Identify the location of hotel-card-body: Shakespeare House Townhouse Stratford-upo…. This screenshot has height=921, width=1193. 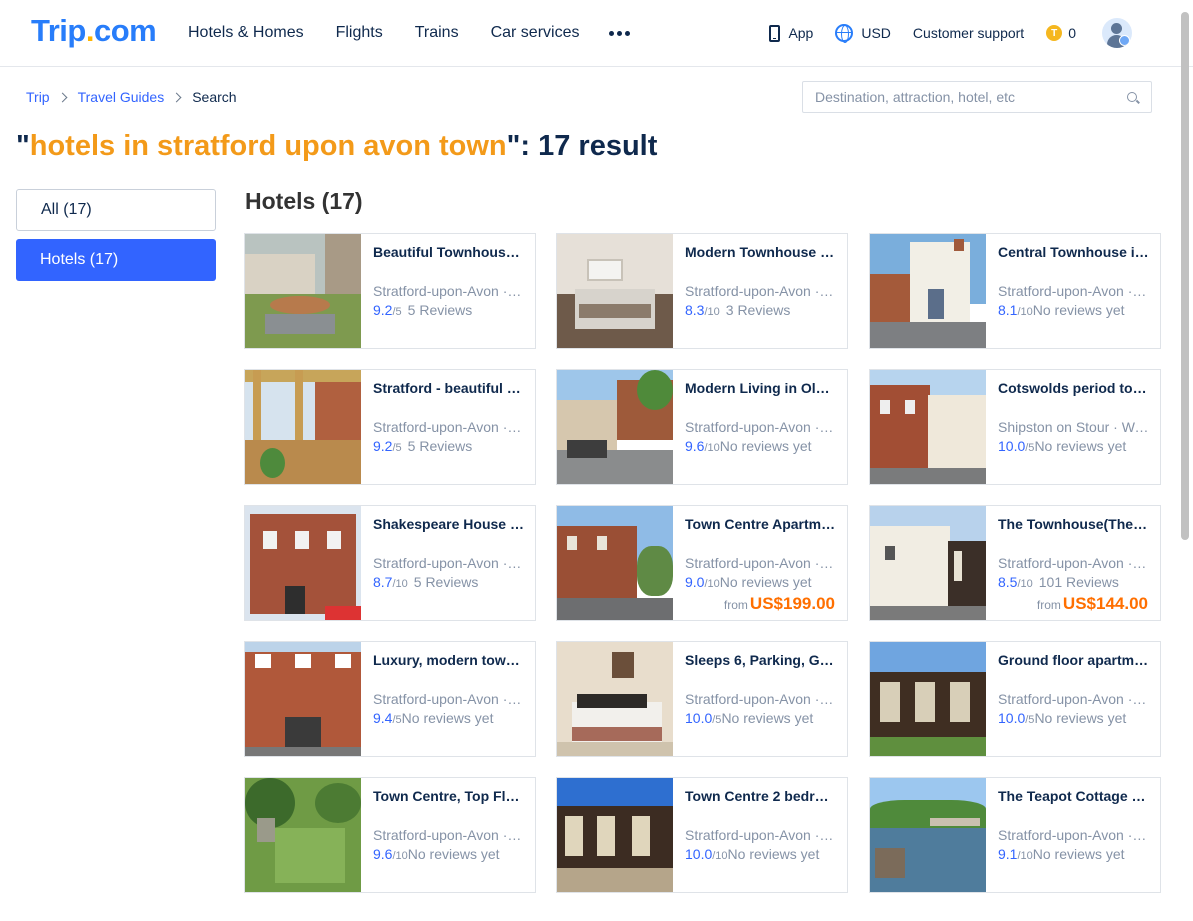
(449, 553).